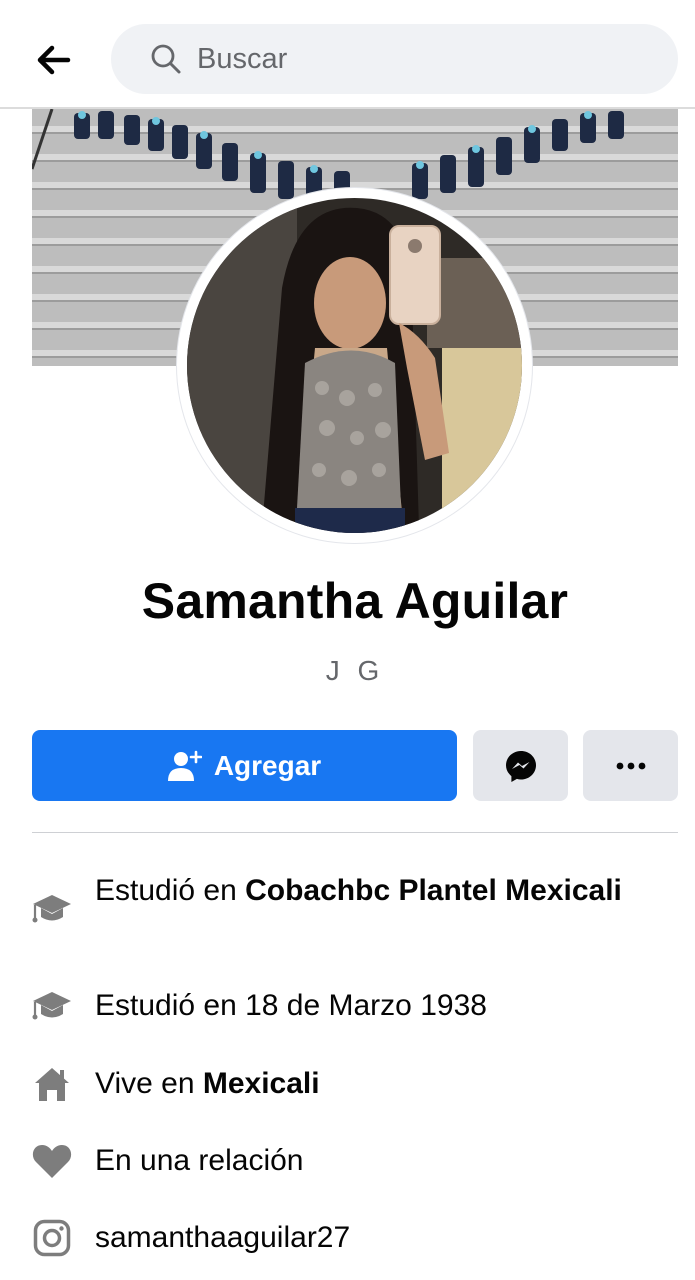 The width and height of the screenshot is (695, 1280). I want to click on messenger-button, so click(520, 765).